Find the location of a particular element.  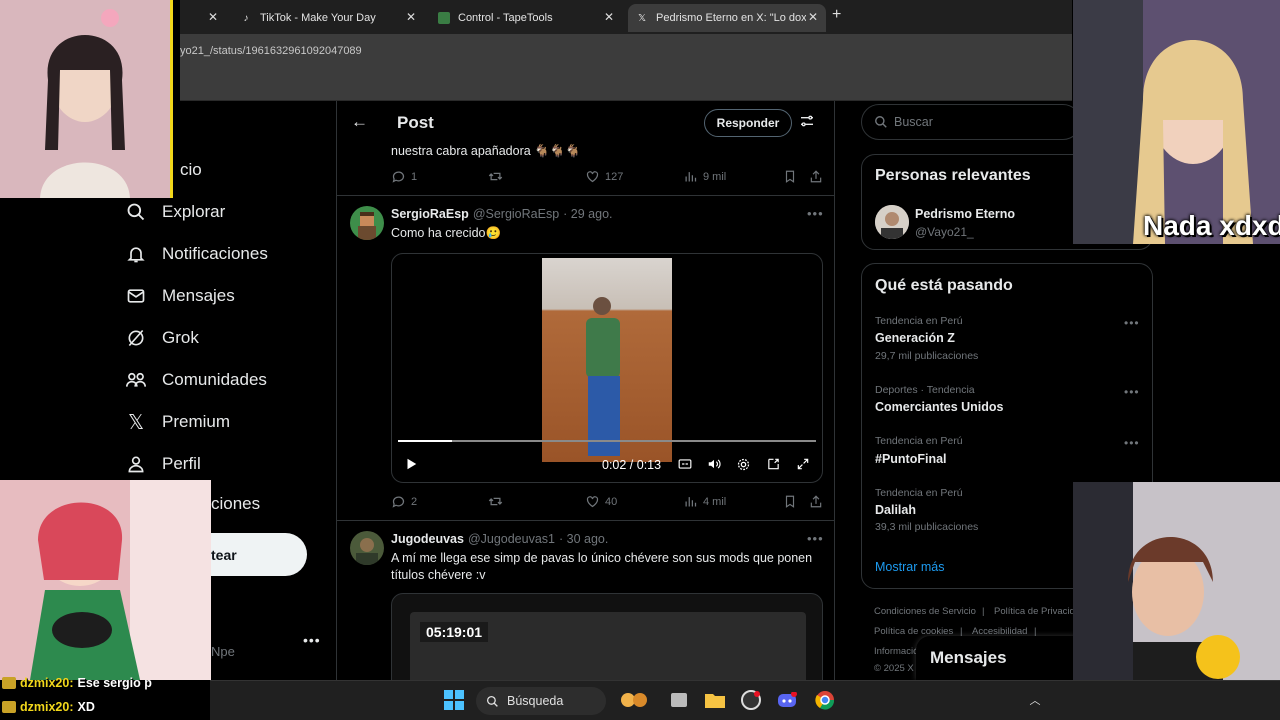

nav-item-home: cio is located at coordinates (191, 170).